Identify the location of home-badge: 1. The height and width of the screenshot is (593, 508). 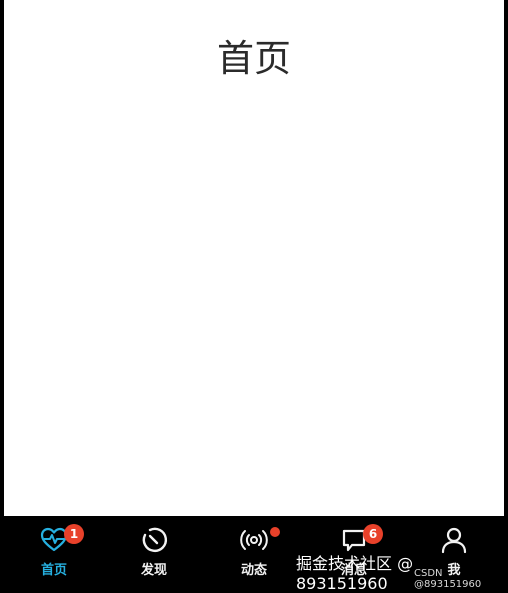
(74, 534).